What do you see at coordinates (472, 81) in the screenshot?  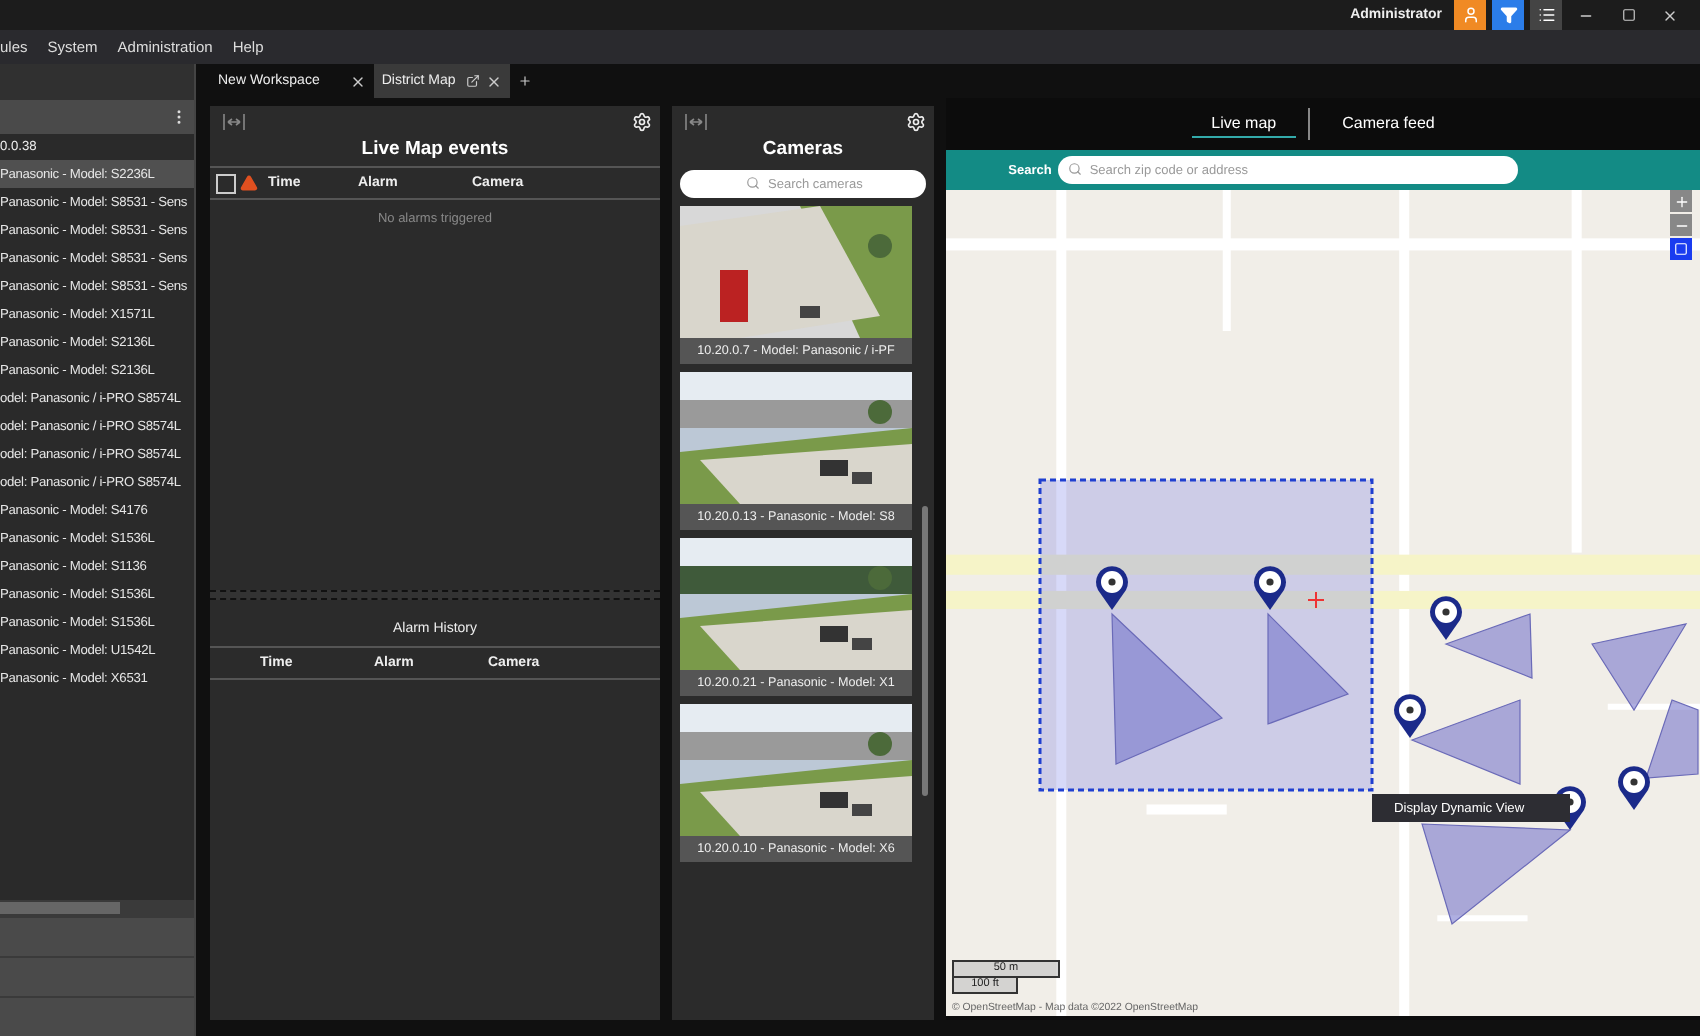 I see `popout-icon` at bounding box center [472, 81].